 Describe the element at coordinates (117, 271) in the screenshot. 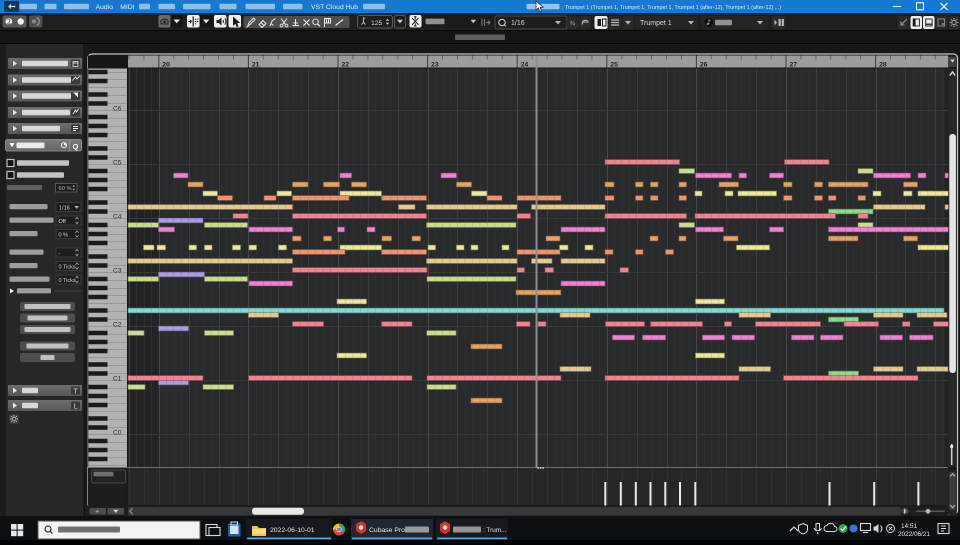

I see `svg-text: C3` at that location.